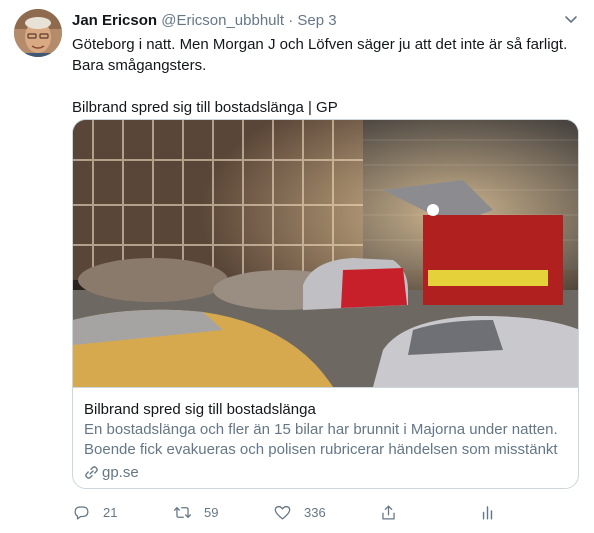 The width and height of the screenshot is (594, 533). I want to click on reply-count: 21, so click(110, 512).